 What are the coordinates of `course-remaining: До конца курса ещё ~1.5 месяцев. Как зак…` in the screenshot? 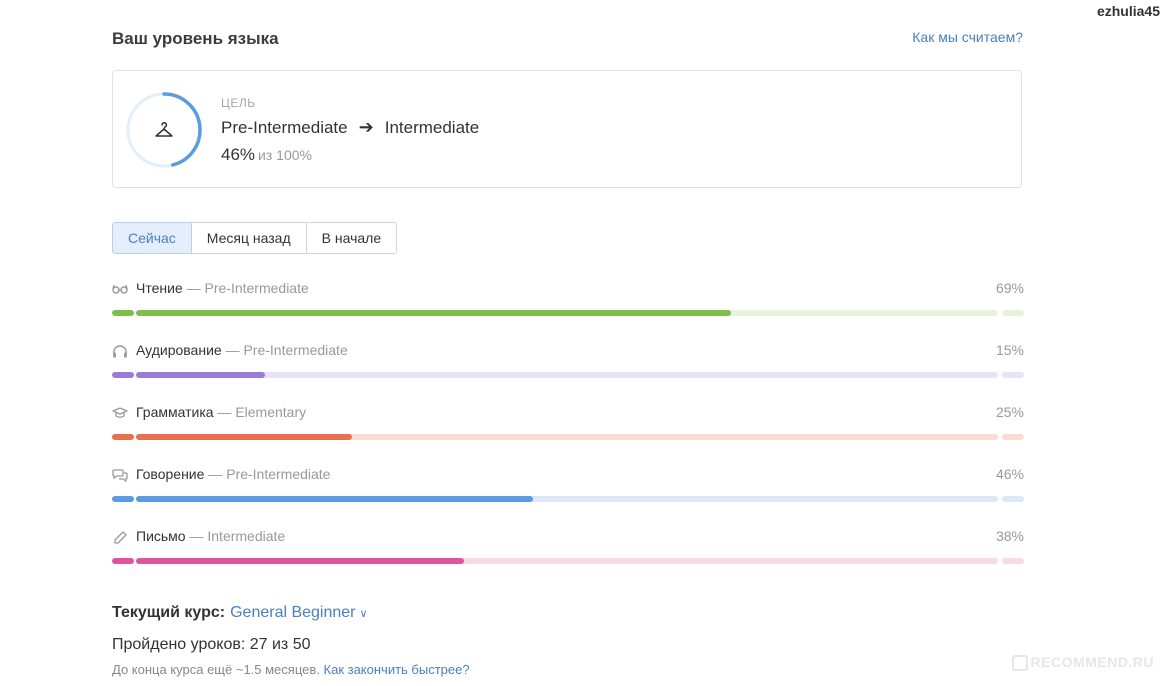 It's located at (291, 669).